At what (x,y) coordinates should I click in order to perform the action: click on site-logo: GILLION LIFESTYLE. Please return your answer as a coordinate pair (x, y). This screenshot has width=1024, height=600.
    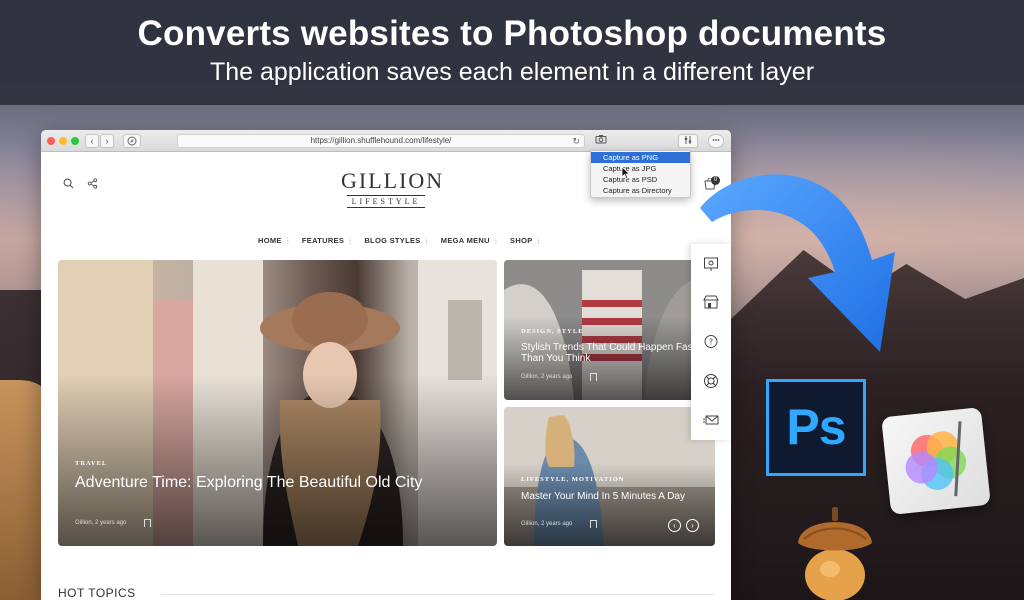
    Looking at the image, I should click on (393, 188).